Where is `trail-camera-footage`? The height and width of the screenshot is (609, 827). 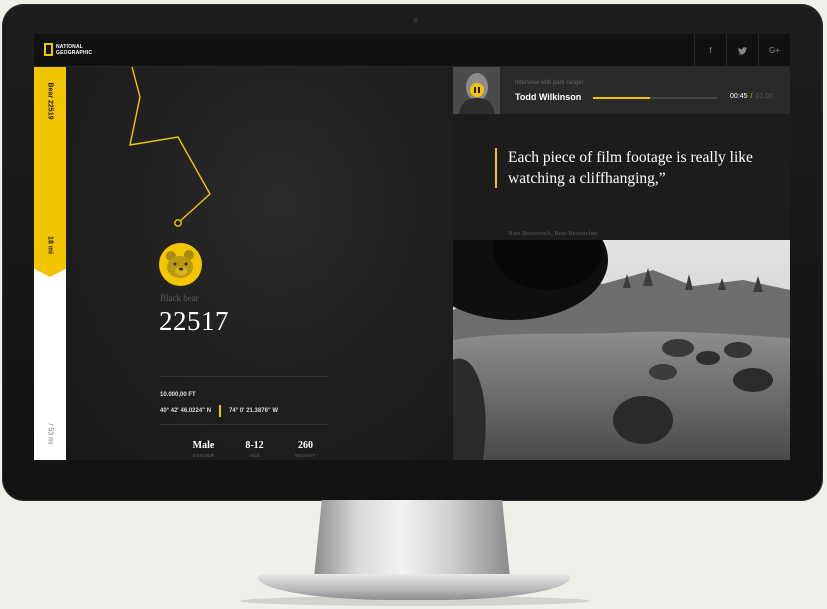
trail-camera-footage is located at coordinates (621, 350).